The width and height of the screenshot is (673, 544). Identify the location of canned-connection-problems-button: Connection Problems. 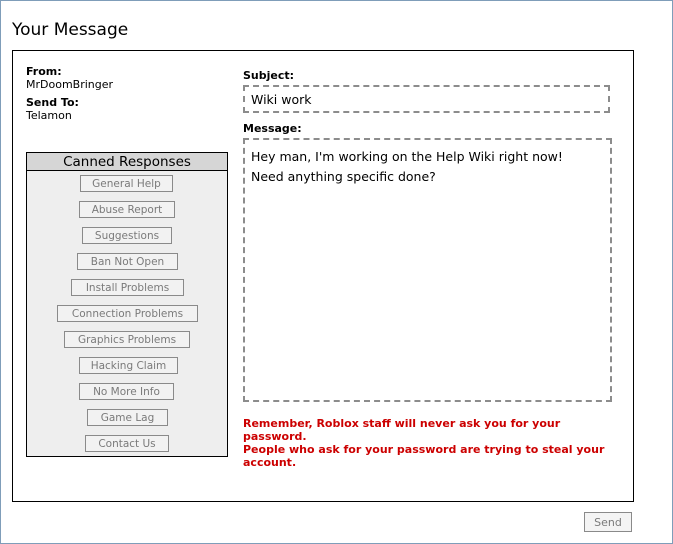
(127, 313).